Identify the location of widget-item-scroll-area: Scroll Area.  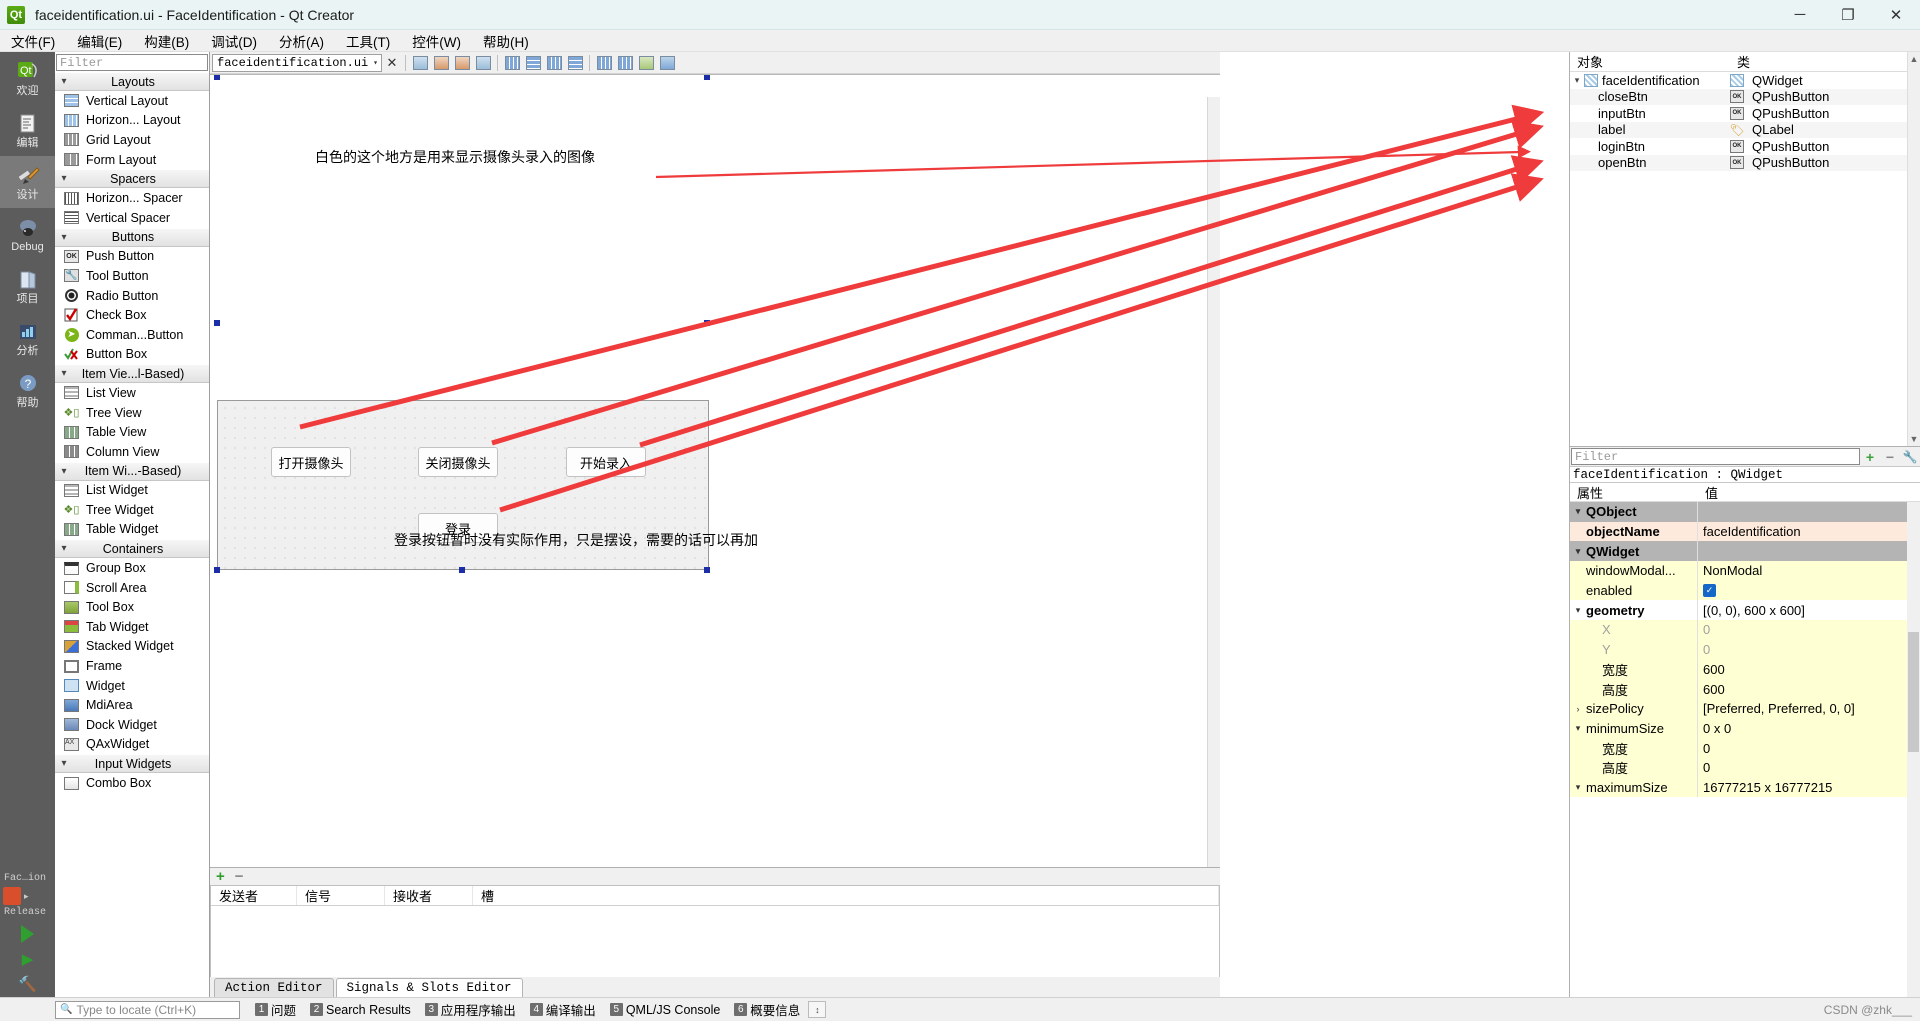
(132, 588).